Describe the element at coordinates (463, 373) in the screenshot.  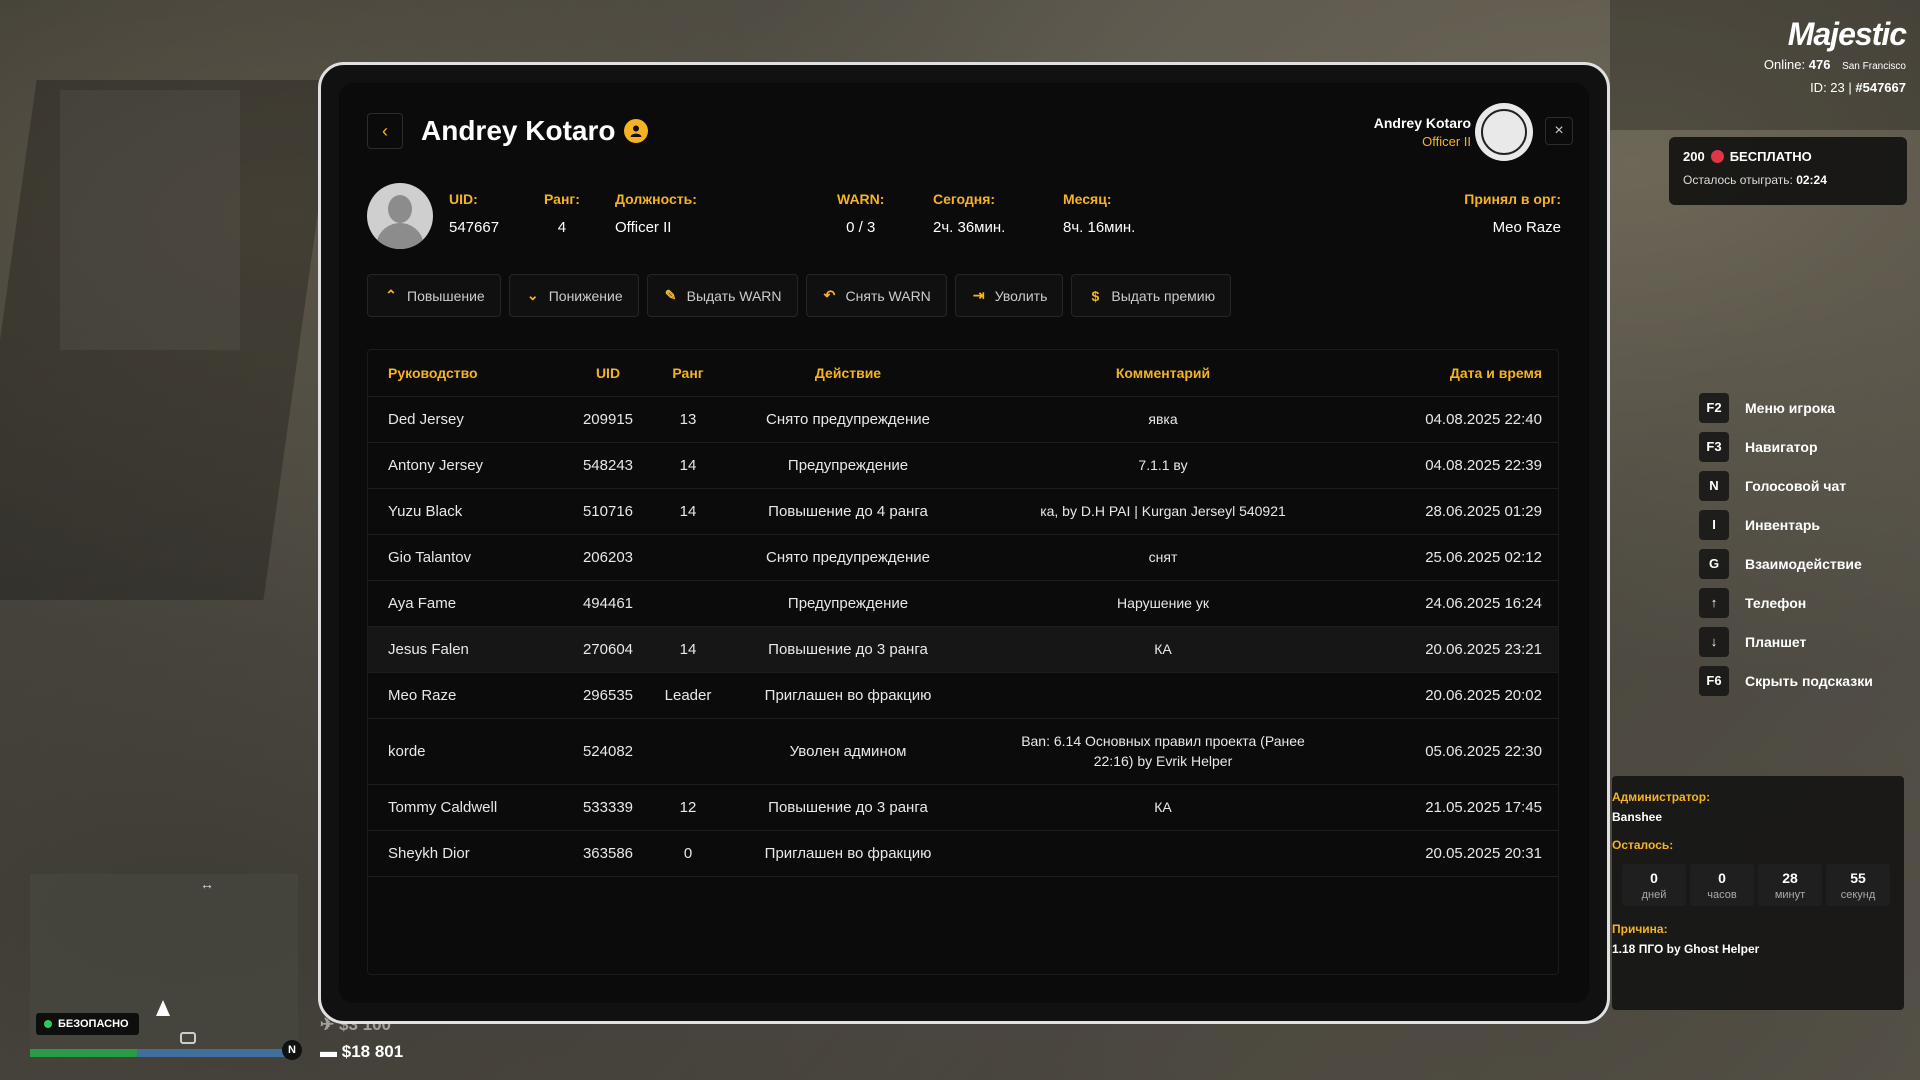
I see `col-leader: Руководство` at that location.